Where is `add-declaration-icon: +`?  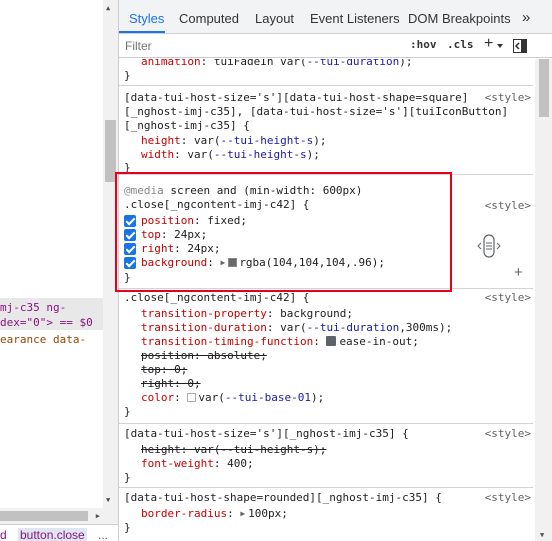
add-declaration-icon: + is located at coordinates (518, 272).